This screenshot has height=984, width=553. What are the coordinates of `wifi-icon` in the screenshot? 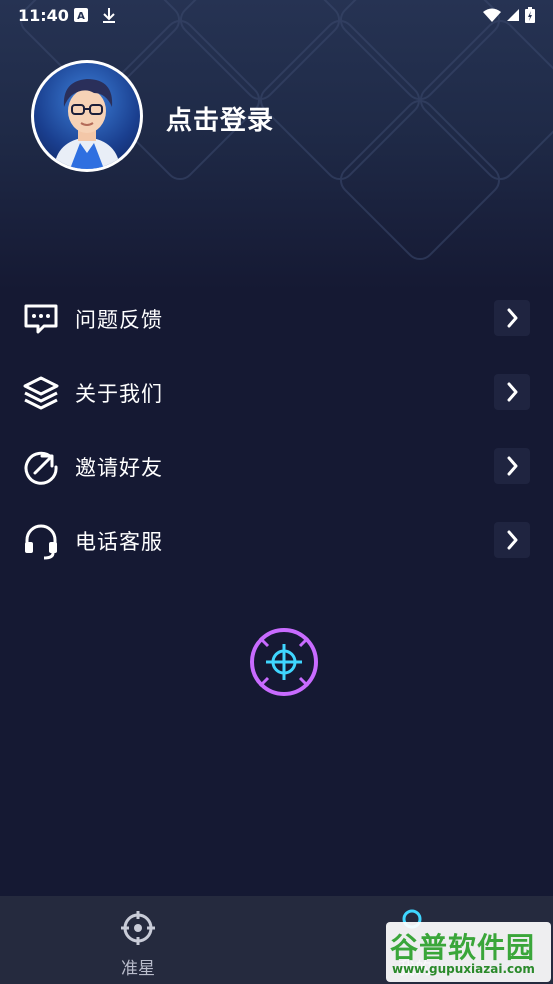 It's located at (492, 15).